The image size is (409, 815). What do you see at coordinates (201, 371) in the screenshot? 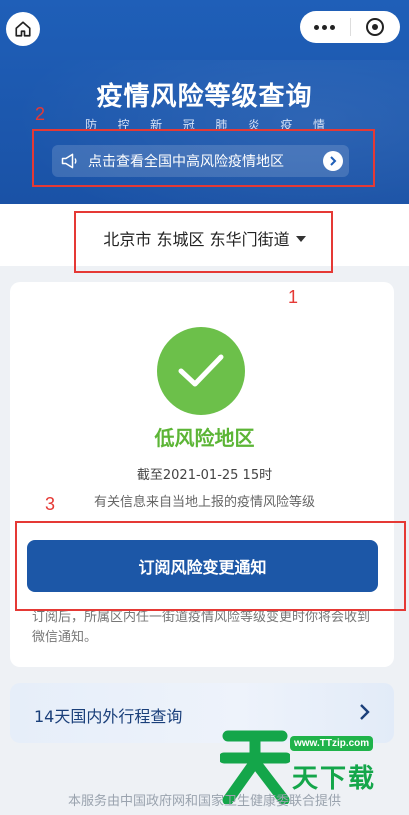
I see `checkmark-icon` at bounding box center [201, 371].